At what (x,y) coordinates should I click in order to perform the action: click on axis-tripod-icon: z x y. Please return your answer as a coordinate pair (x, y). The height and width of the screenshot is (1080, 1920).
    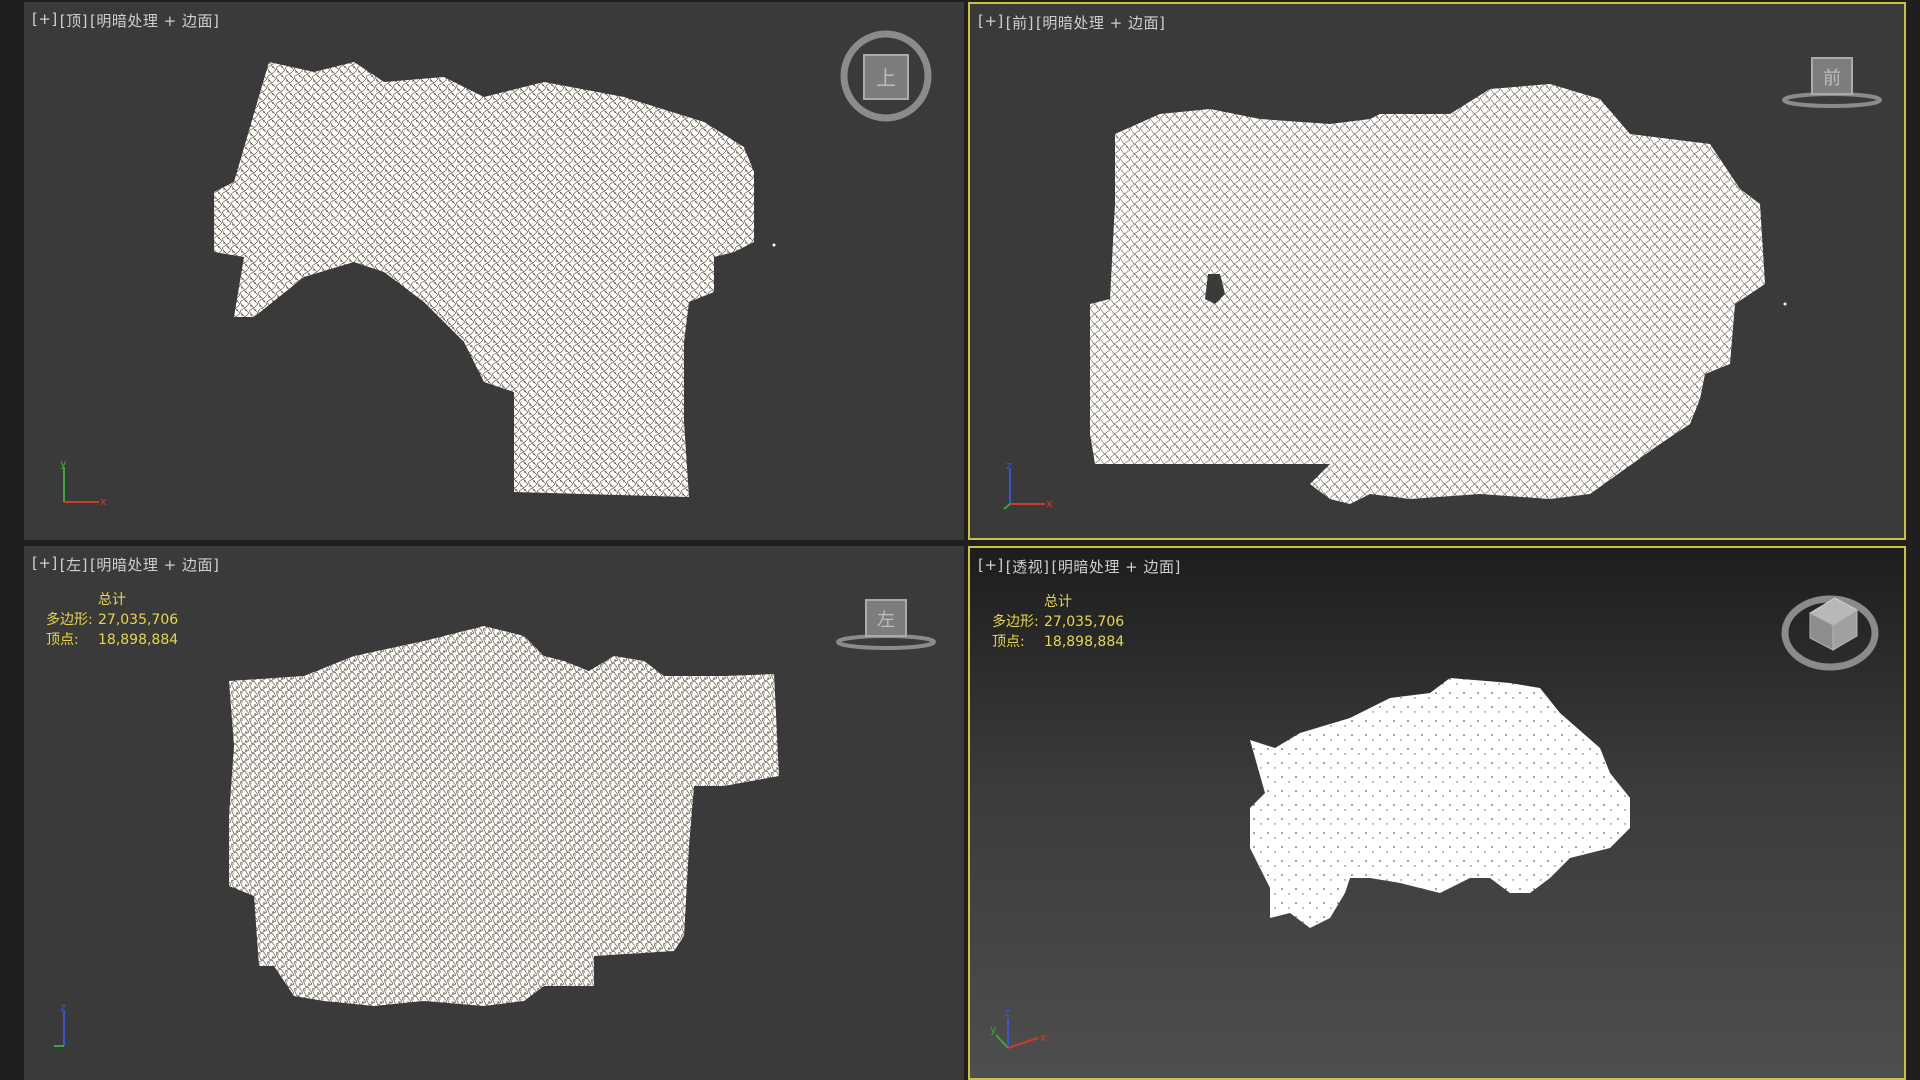
    Looking at the image, I should click on (1018, 1027).